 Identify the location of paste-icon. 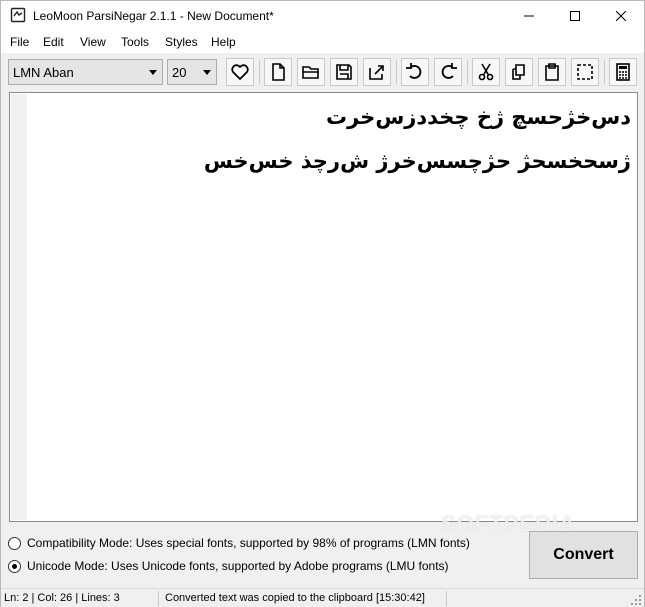
(552, 72).